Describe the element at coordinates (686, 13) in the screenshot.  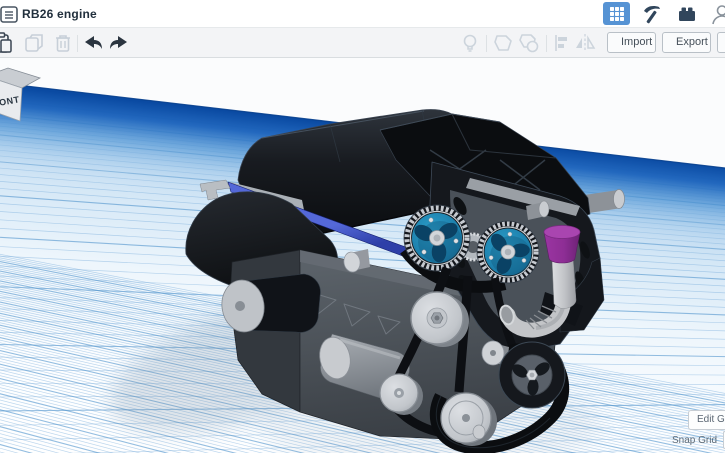
I see `lego-export-icon` at that location.